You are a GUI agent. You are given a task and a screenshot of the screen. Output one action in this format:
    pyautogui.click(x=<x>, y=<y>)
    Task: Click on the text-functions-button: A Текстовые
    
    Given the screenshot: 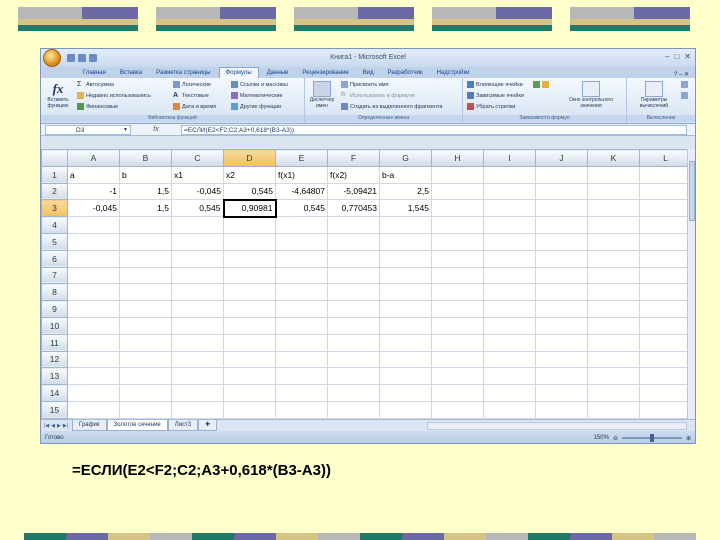 What is the action you would take?
    pyautogui.click(x=191, y=95)
    